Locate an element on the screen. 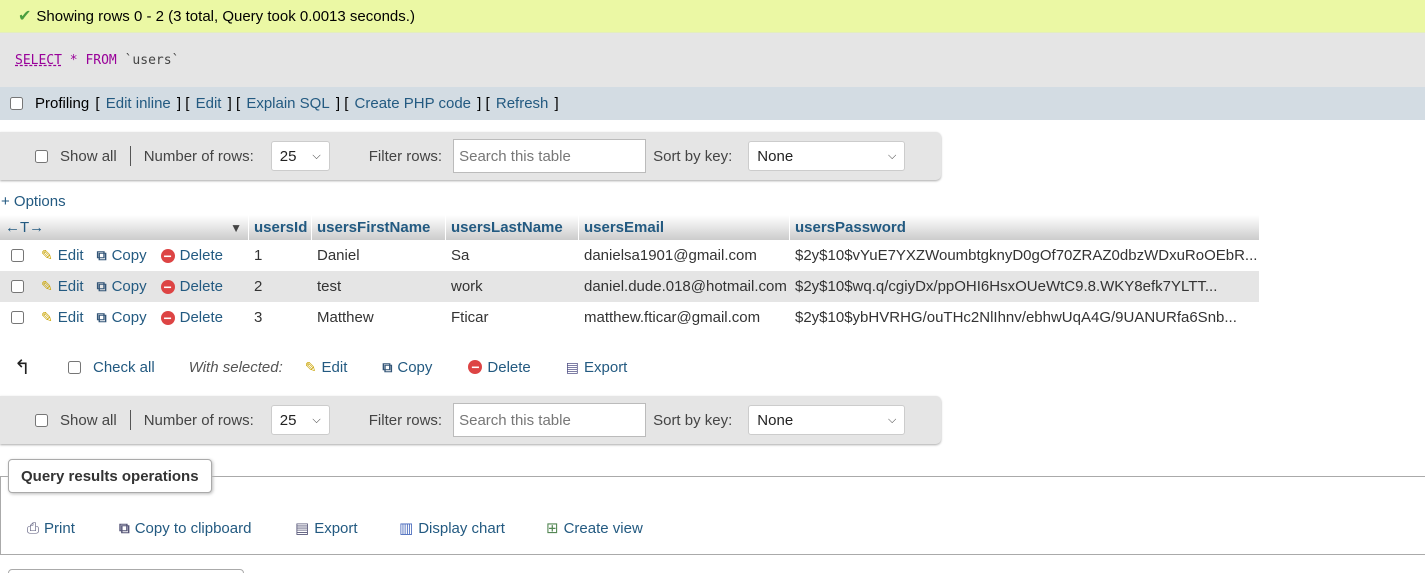 The width and height of the screenshot is (1425, 573). explain-sql-link: Explain SQL is located at coordinates (287, 103).